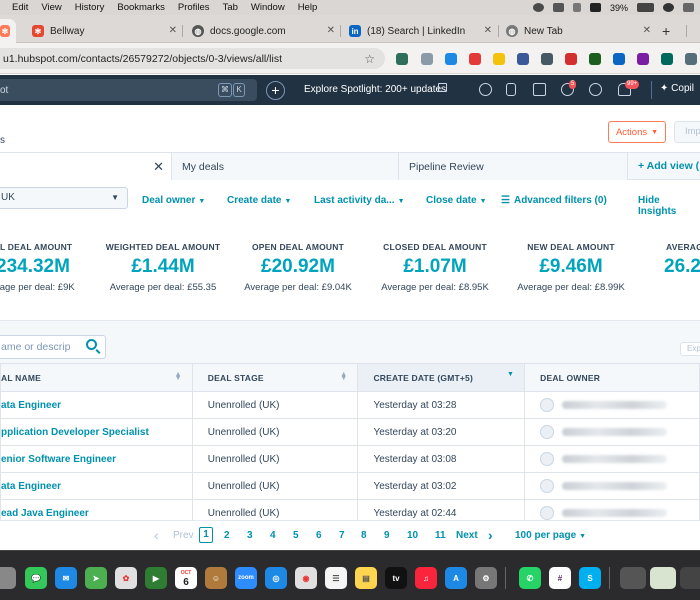  I want to click on hide-insights-button: Hide Insights, so click(669, 206).